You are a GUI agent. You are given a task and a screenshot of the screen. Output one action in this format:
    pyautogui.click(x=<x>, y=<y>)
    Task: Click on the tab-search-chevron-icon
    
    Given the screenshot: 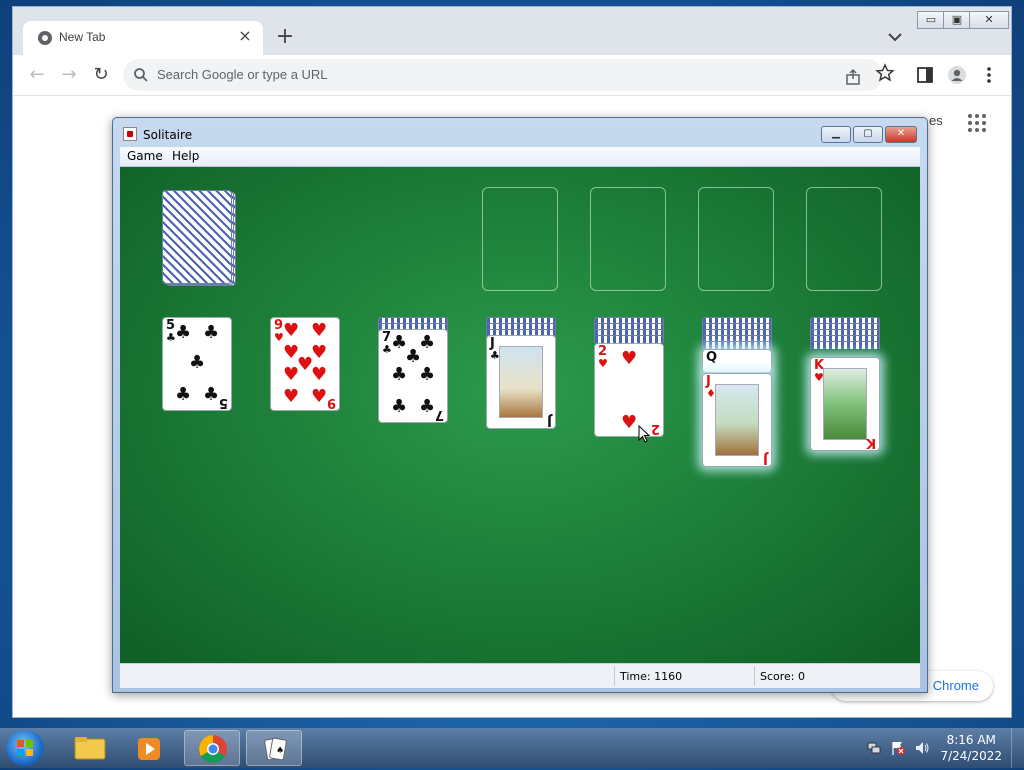 What is the action you would take?
    pyautogui.click(x=895, y=37)
    